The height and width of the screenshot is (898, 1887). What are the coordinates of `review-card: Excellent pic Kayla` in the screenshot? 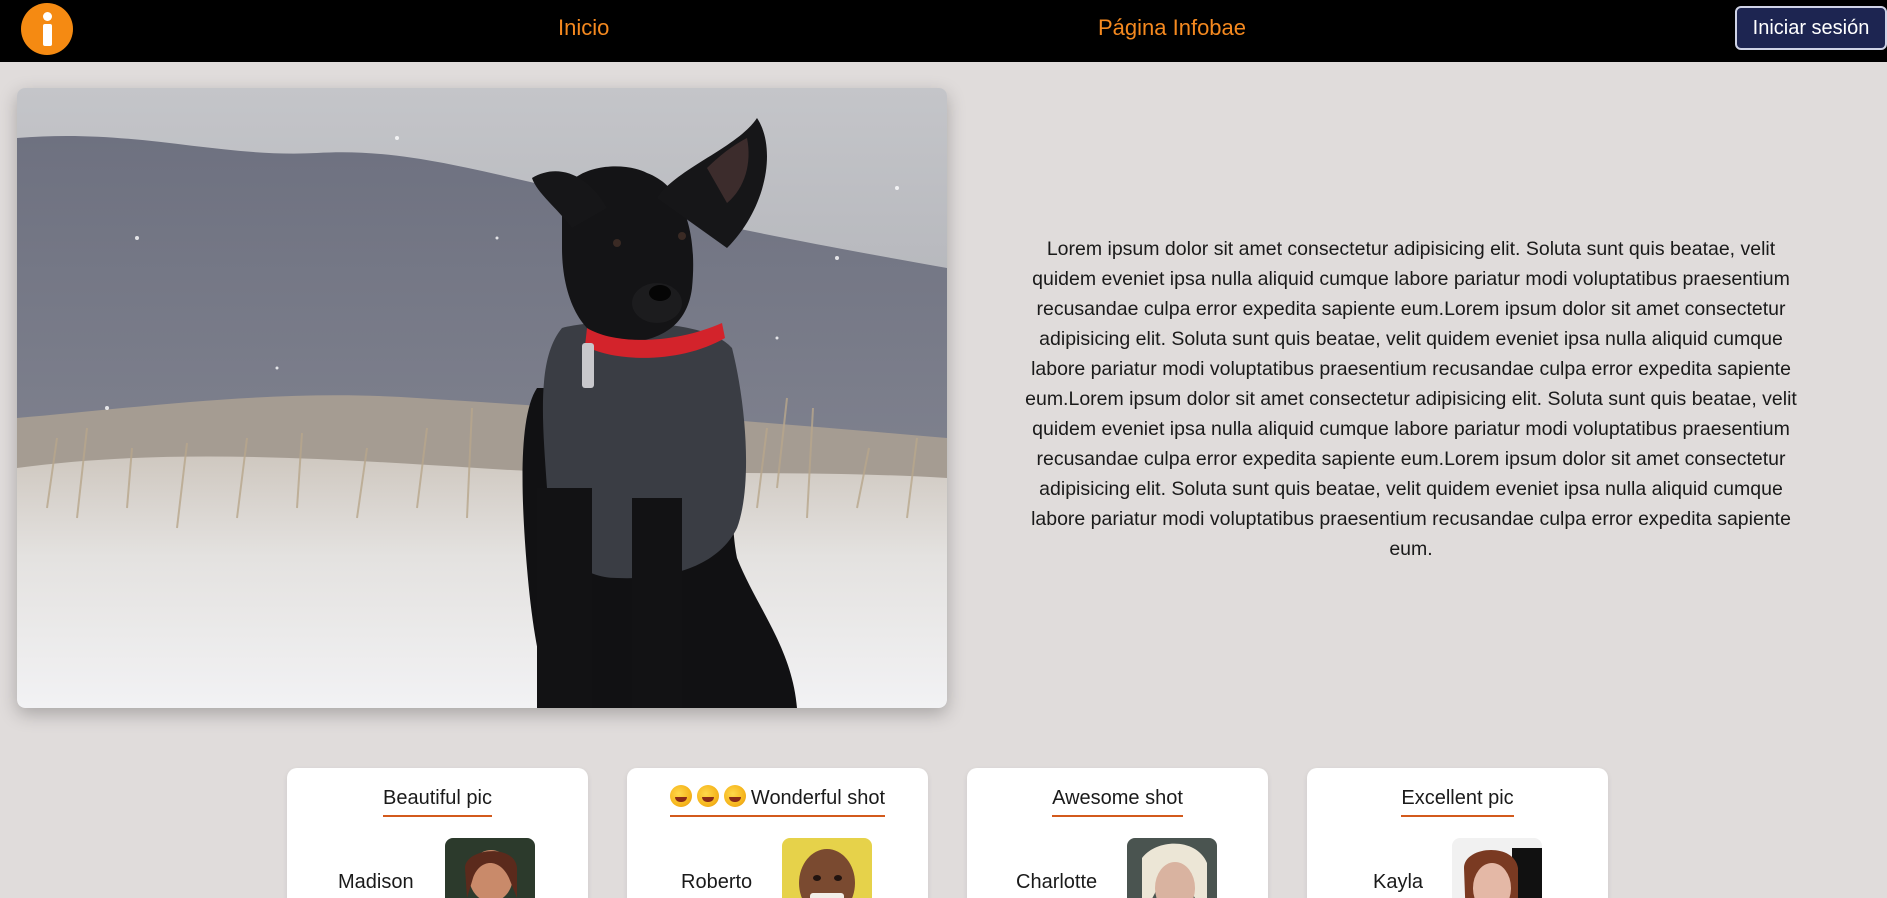 It's located at (1457, 833).